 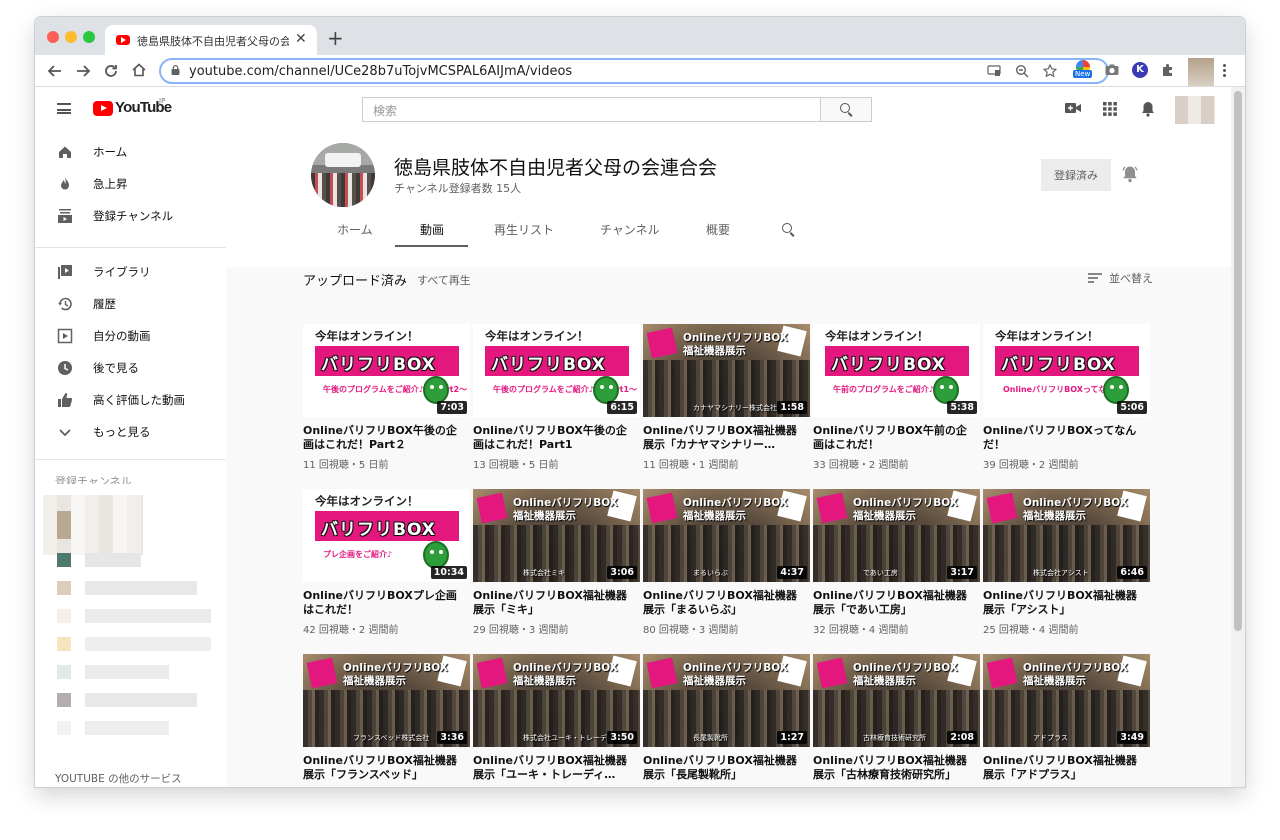 I want to click on video-title: OnlineバリフリBOX福祉機器展示「アシスト」, so click(x=1063, y=602).